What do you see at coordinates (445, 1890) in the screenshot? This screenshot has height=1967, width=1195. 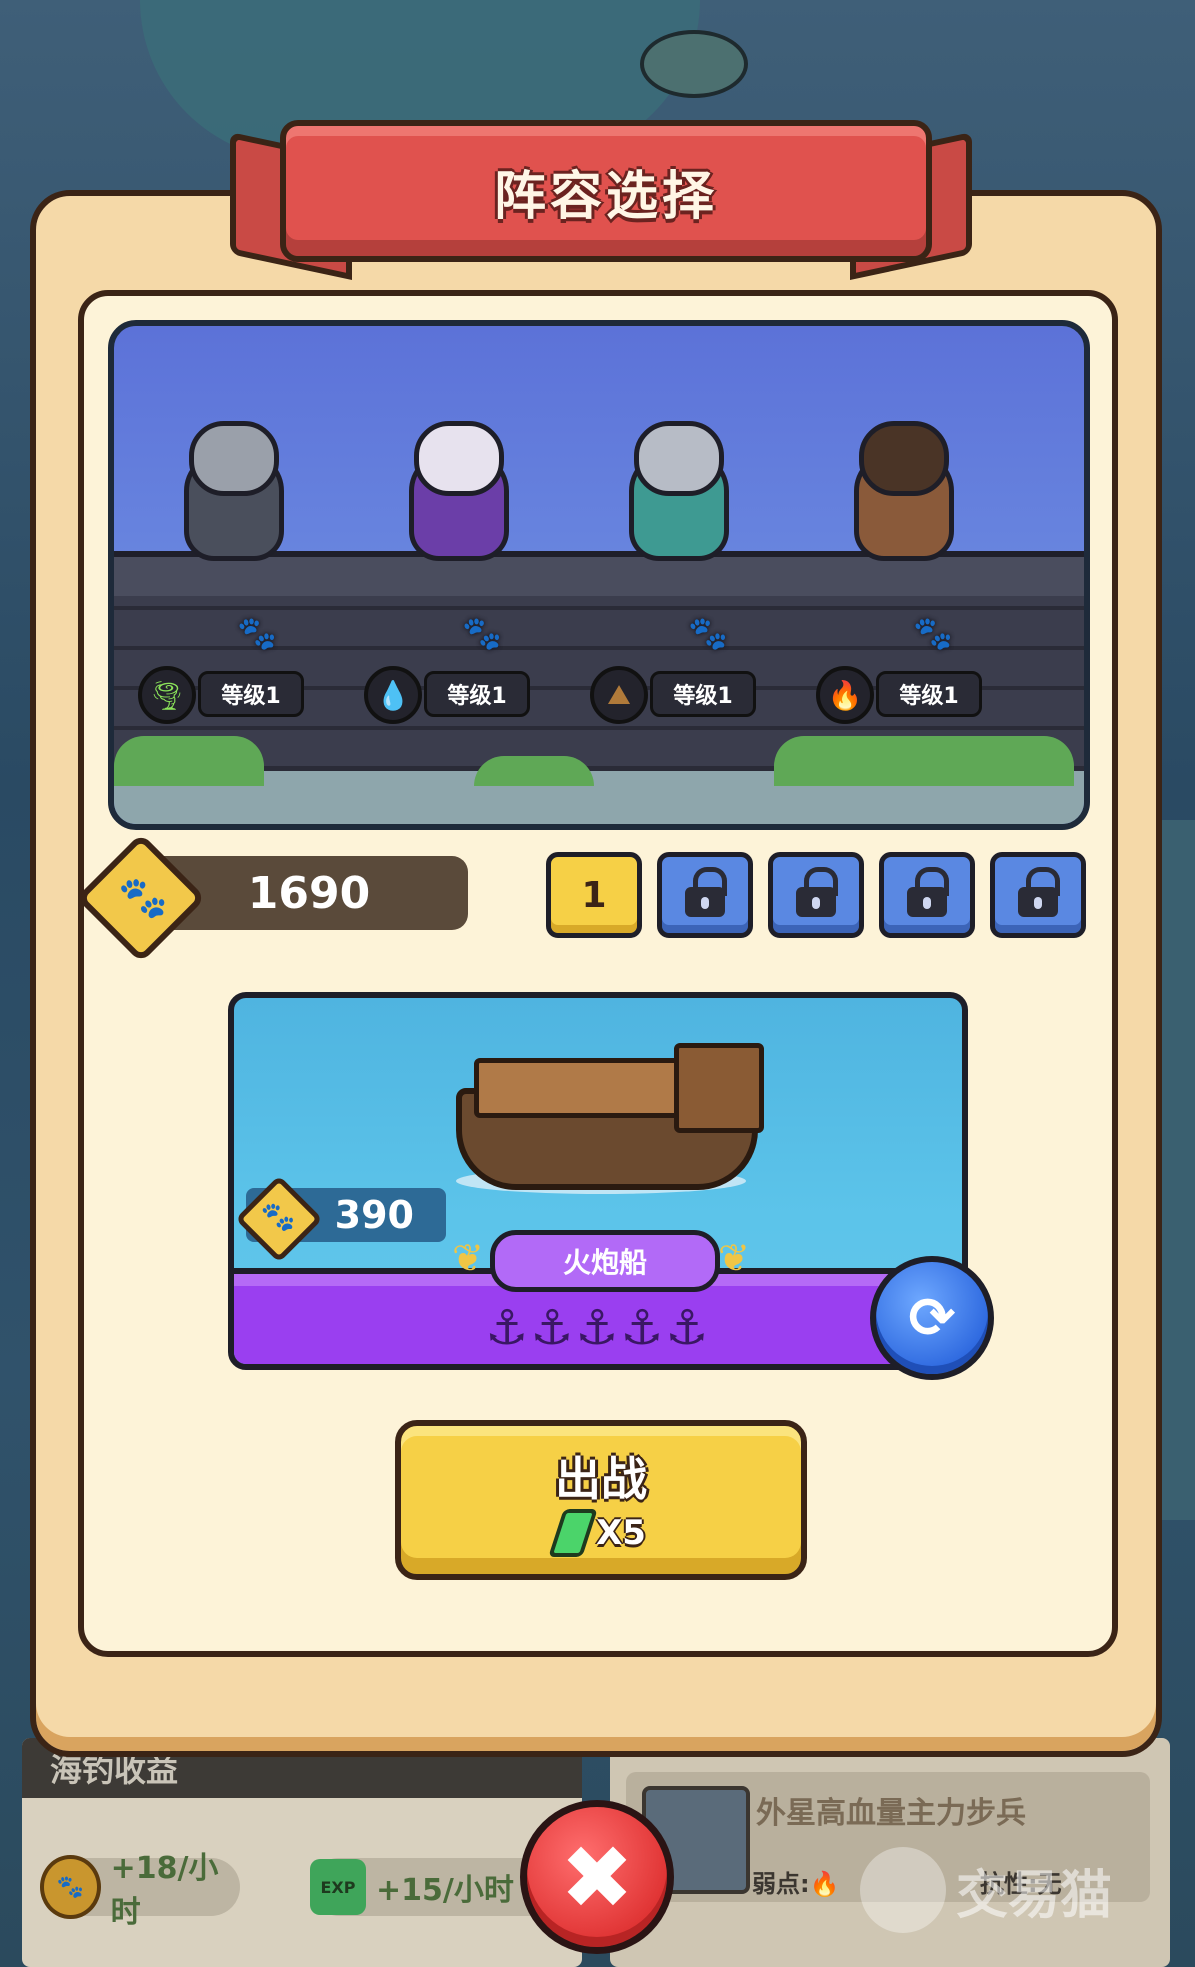 I see `exp-income-value: +15/小时` at bounding box center [445, 1890].